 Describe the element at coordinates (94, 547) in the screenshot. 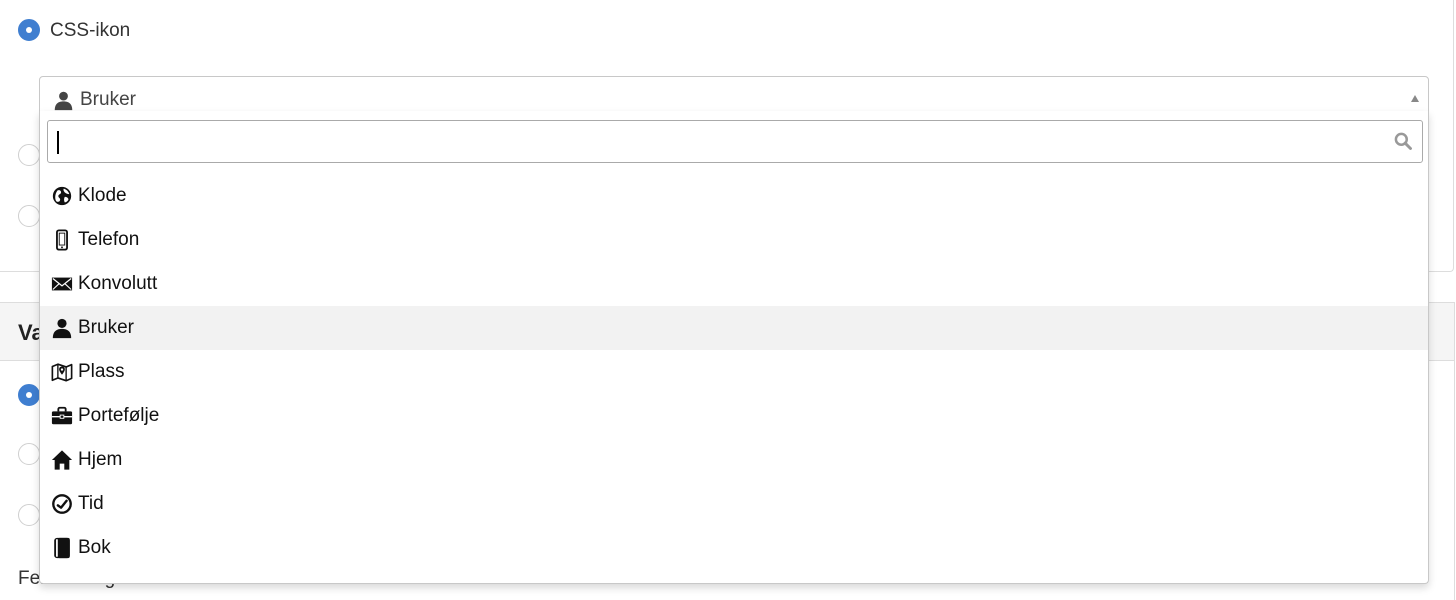

I see `option-label: Bok` at that location.